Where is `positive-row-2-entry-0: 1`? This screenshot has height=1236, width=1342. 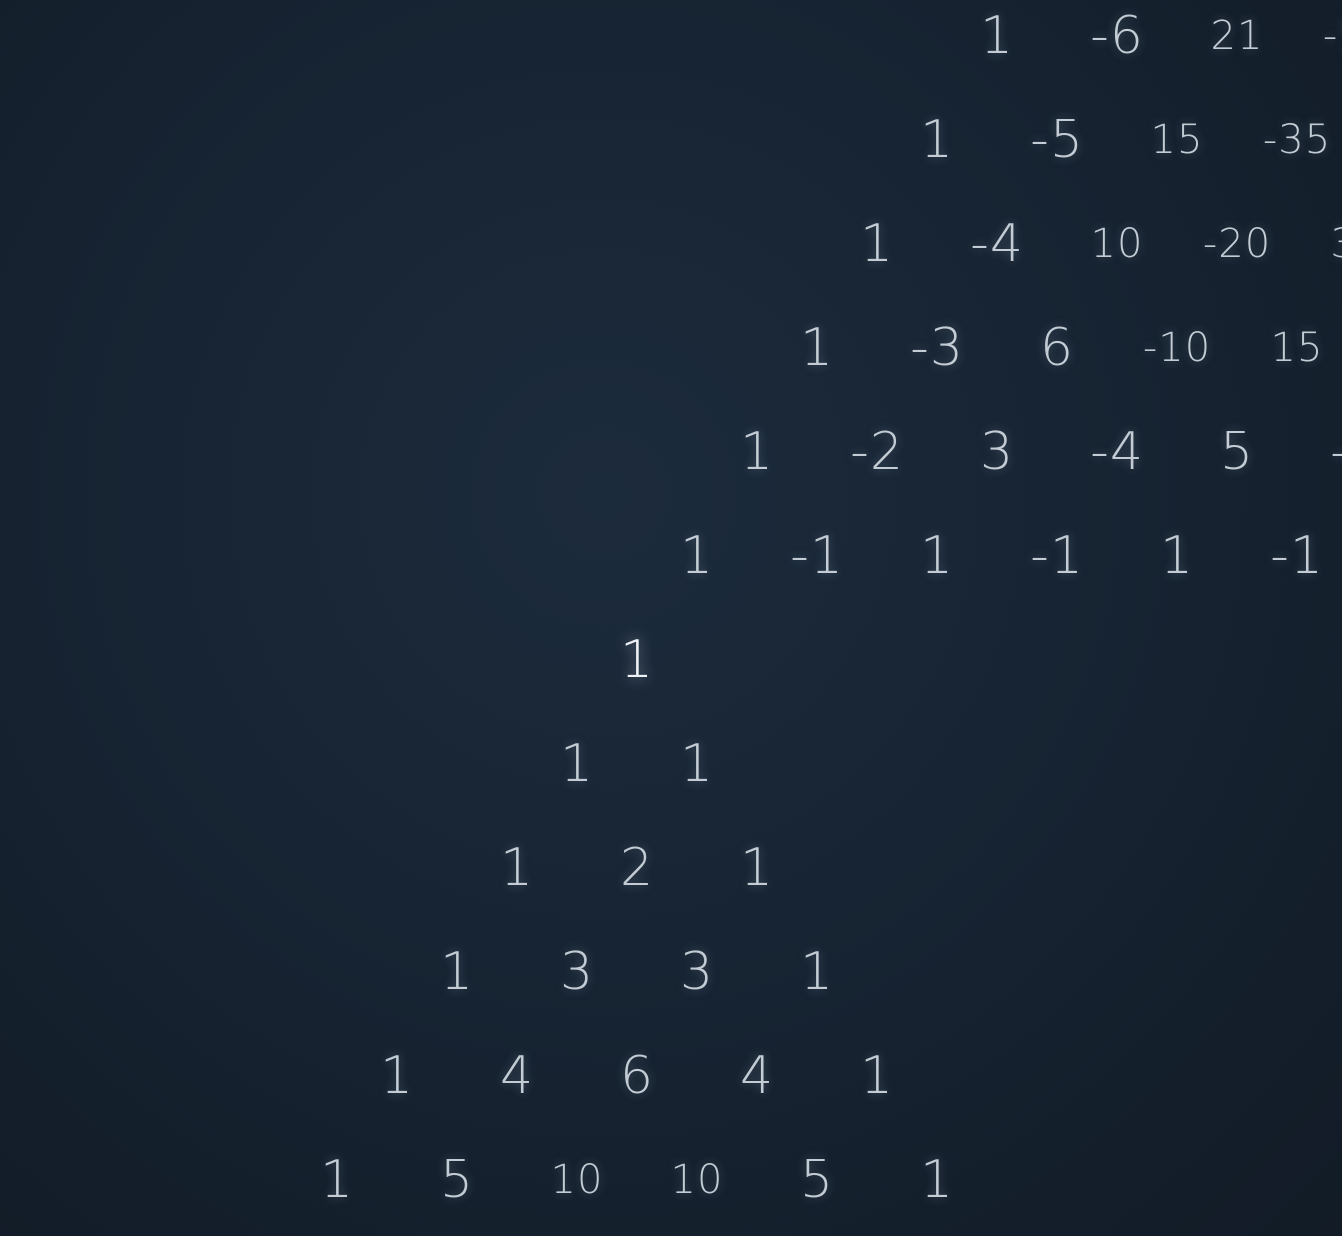 positive-row-2-entry-0: 1 is located at coordinates (517, 868).